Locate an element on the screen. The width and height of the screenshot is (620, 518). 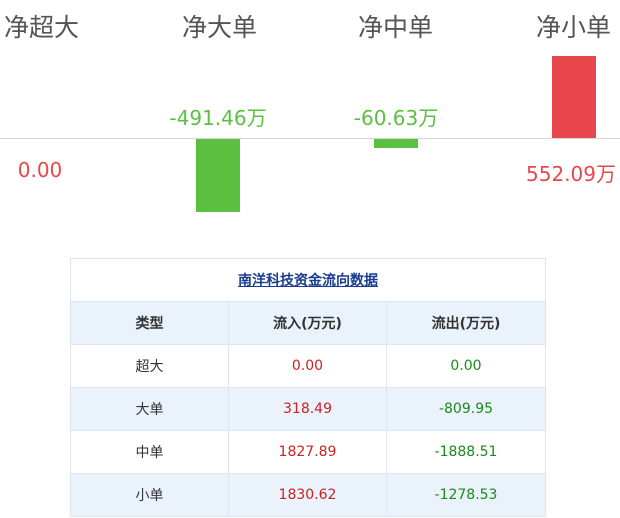
value-label-large: -491.46万 is located at coordinates (218, 118).